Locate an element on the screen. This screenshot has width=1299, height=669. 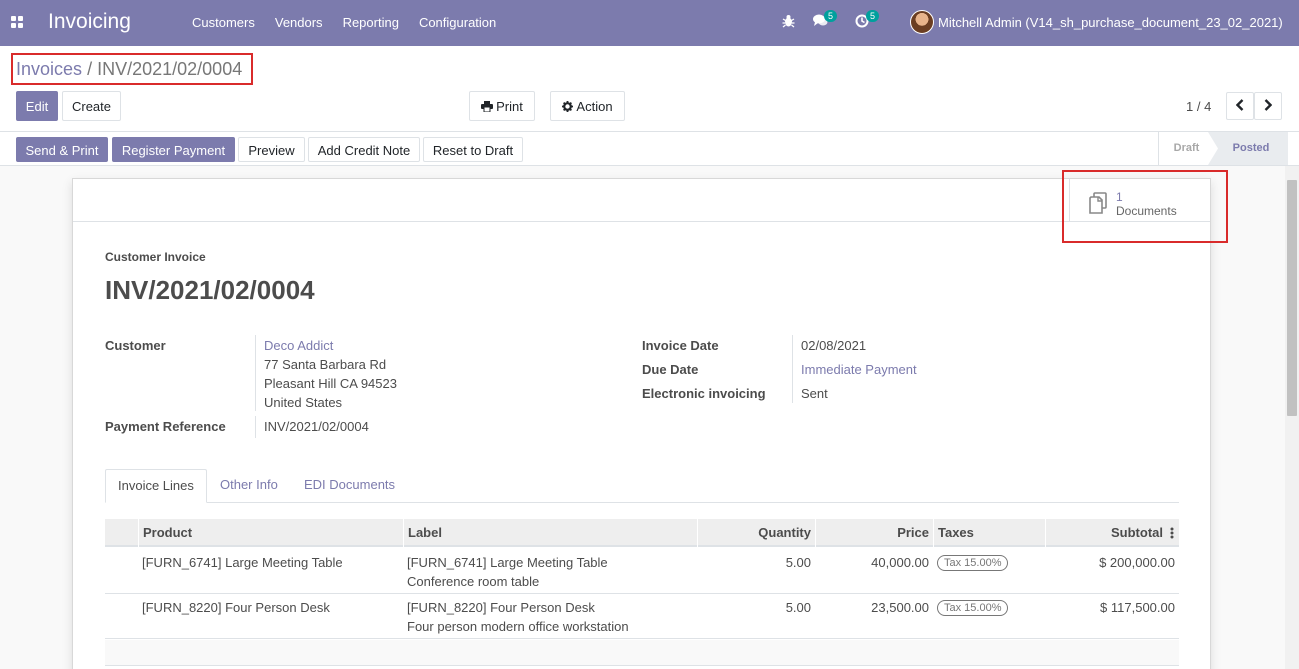
activity-count-badge: 5 is located at coordinates (873, 16).